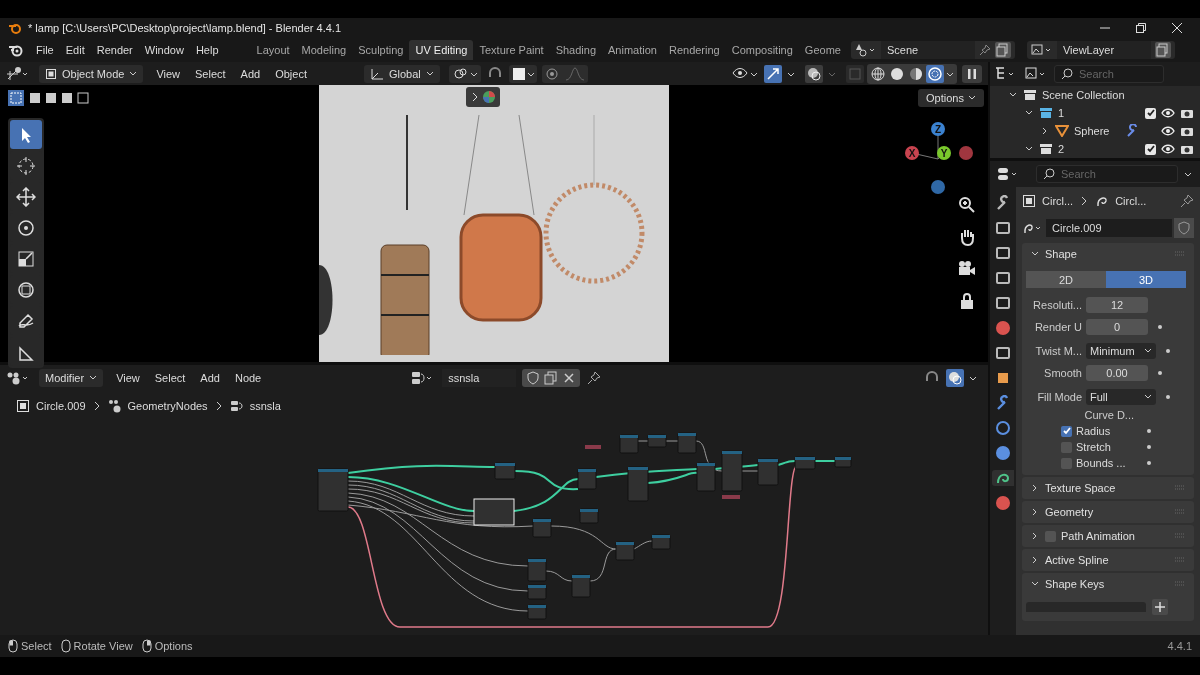  What do you see at coordinates (402, 73) in the screenshot?
I see `orientation-dropdown: Global` at bounding box center [402, 73].